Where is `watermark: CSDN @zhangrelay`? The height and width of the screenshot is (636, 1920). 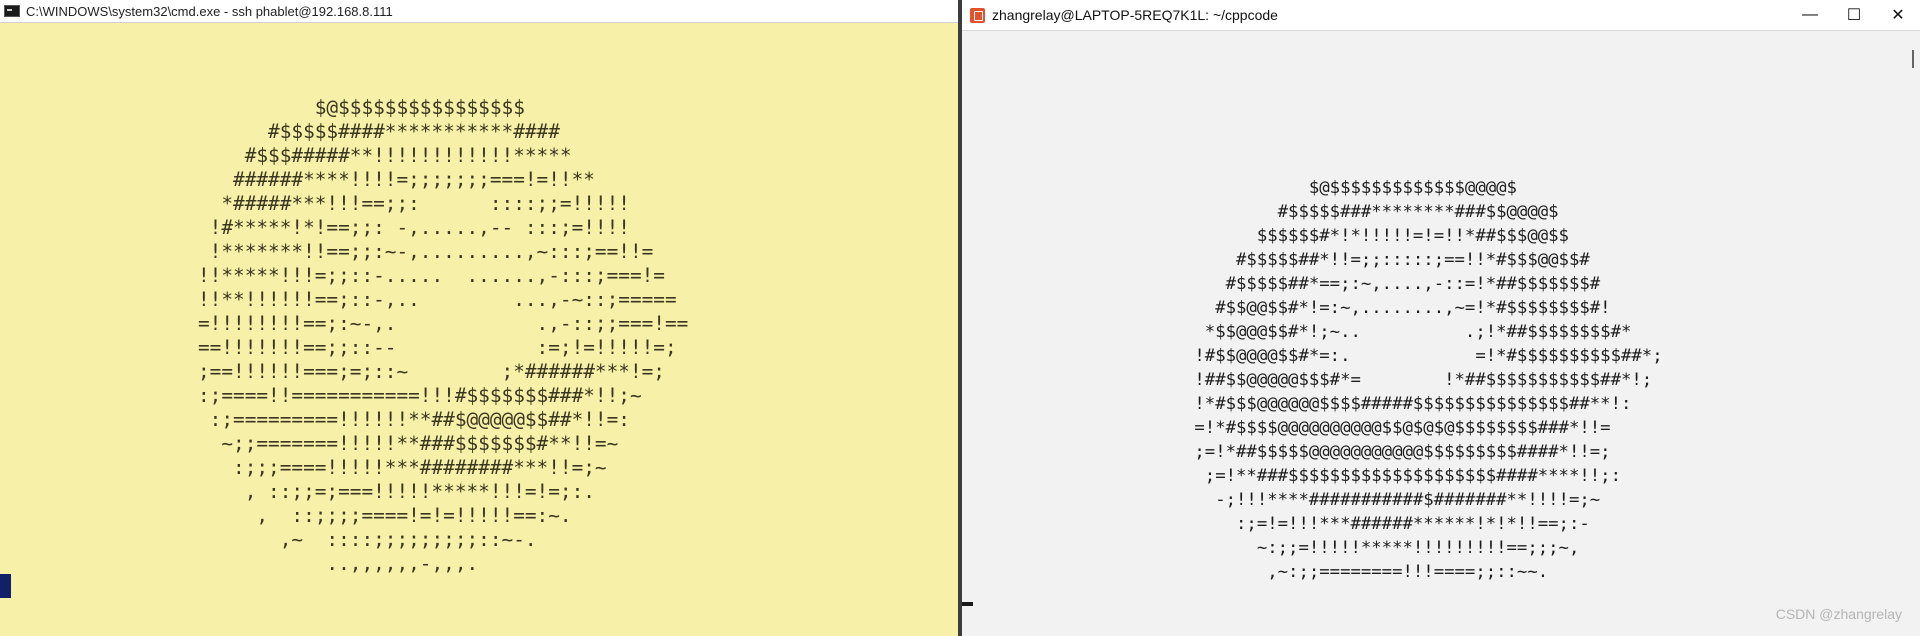
watermark: CSDN @zhangrelay is located at coordinates (1838, 614).